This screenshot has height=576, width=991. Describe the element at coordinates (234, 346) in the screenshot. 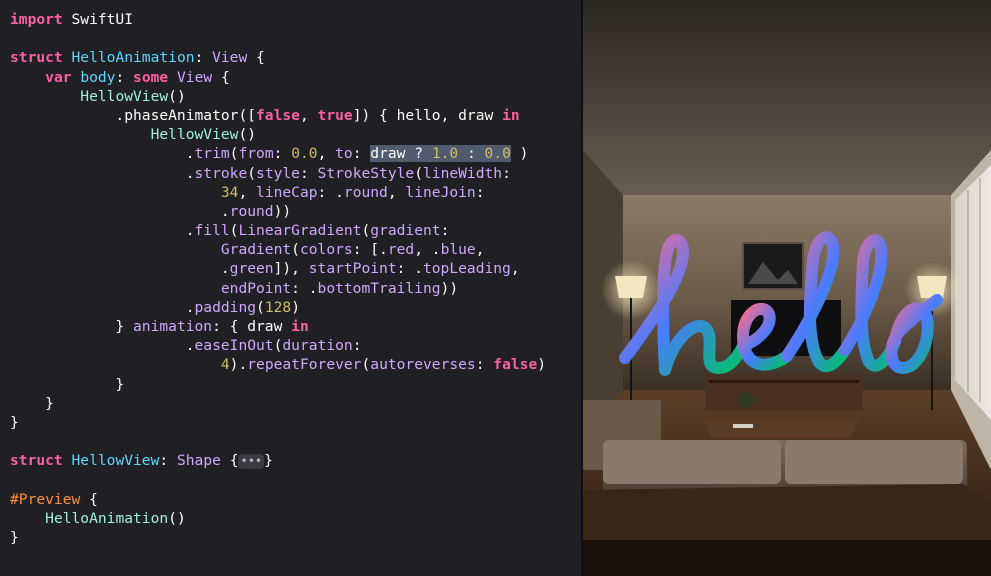

I see `code-token: easeInOut` at that location.